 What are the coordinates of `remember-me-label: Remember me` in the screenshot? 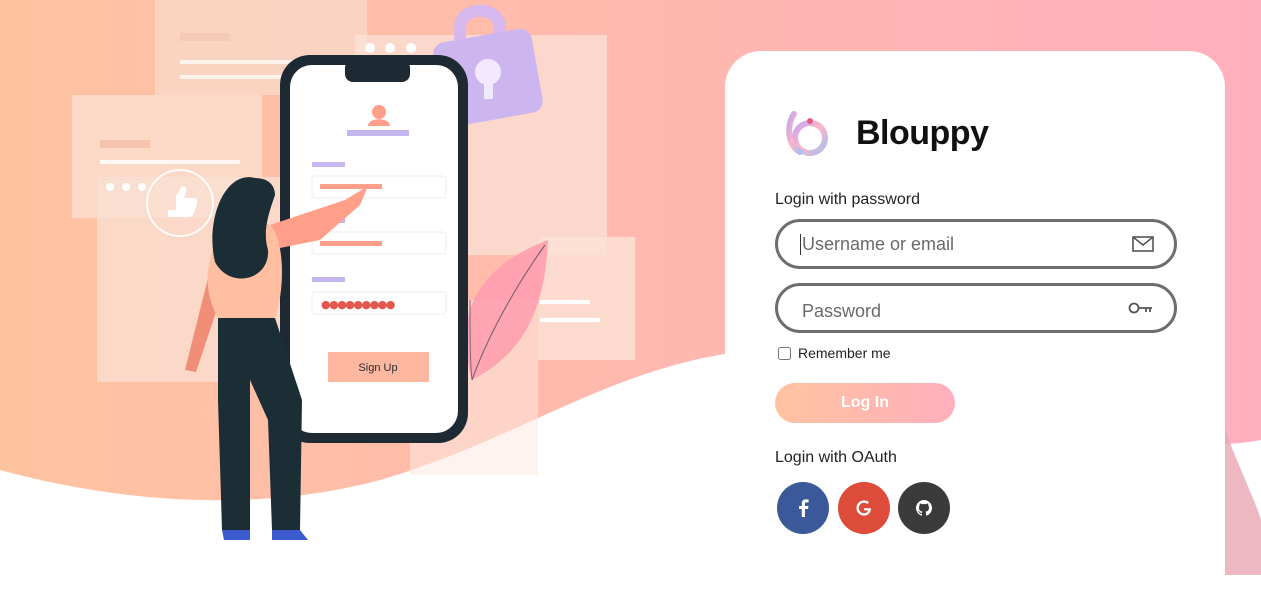 It's located at (844, 353).